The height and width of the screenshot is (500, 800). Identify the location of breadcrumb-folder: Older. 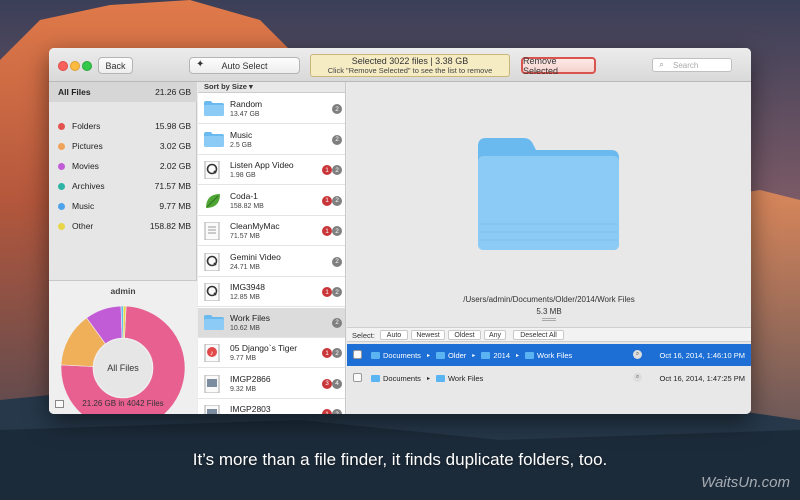
(450, 355).